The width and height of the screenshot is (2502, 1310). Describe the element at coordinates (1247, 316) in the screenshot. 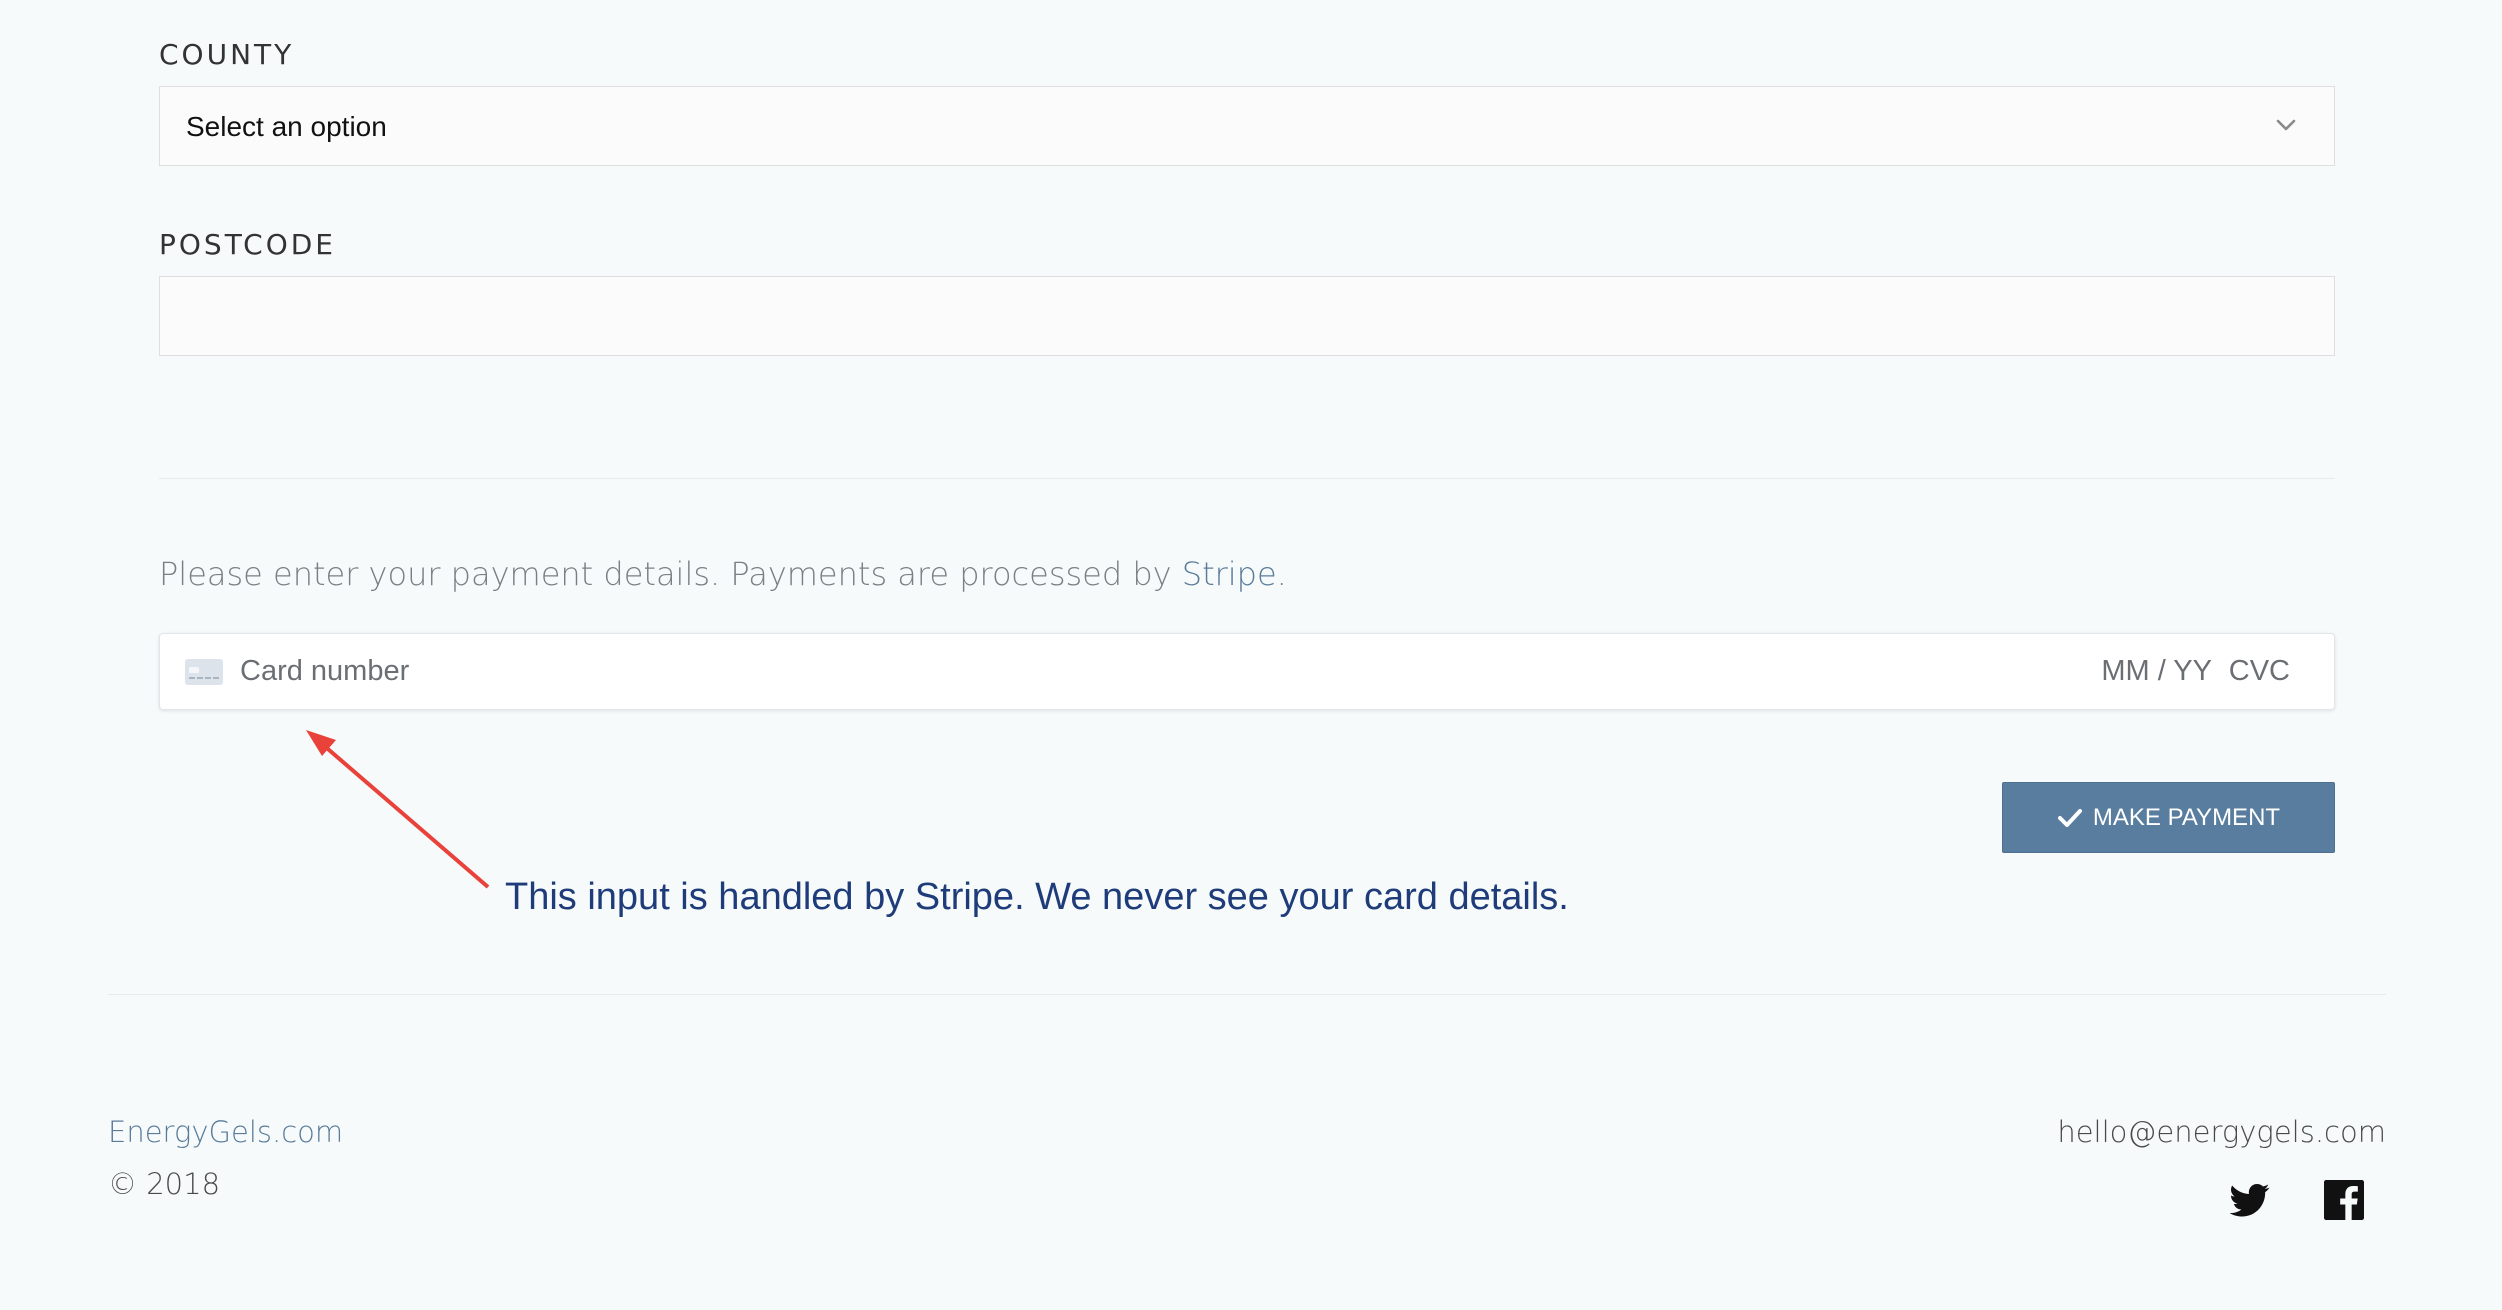

I see `postcode-input` at that location.